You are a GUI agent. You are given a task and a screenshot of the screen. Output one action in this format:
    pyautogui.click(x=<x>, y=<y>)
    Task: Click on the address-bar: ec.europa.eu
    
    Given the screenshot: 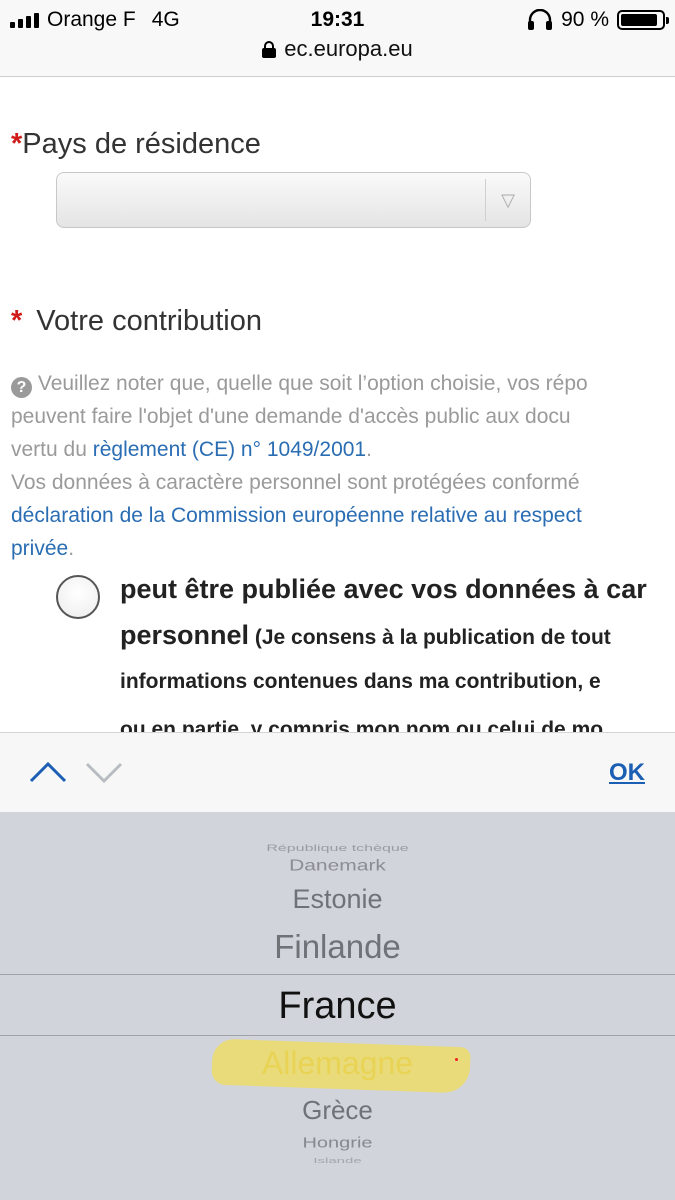 What is the action you would take?
    pyautogui.click(x=337, y=49)
    